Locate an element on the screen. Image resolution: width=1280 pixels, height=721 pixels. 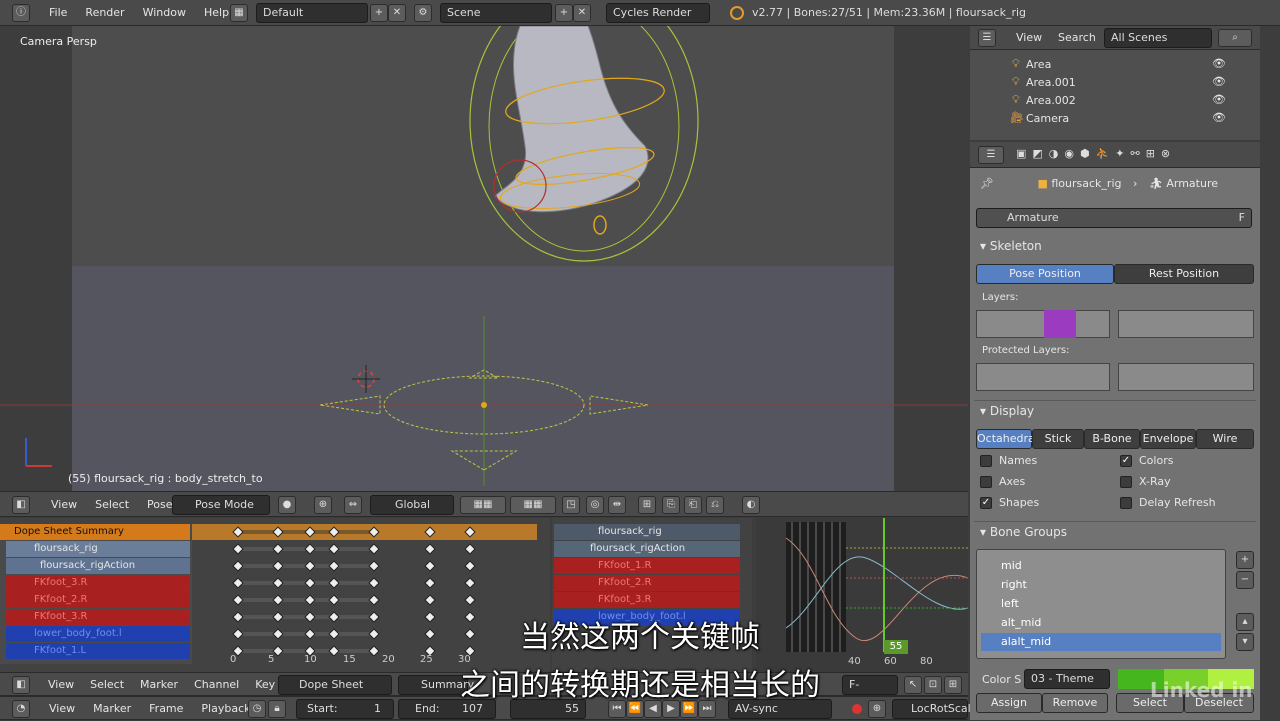
scene-select: Scene is located at coordinates (496, 13).